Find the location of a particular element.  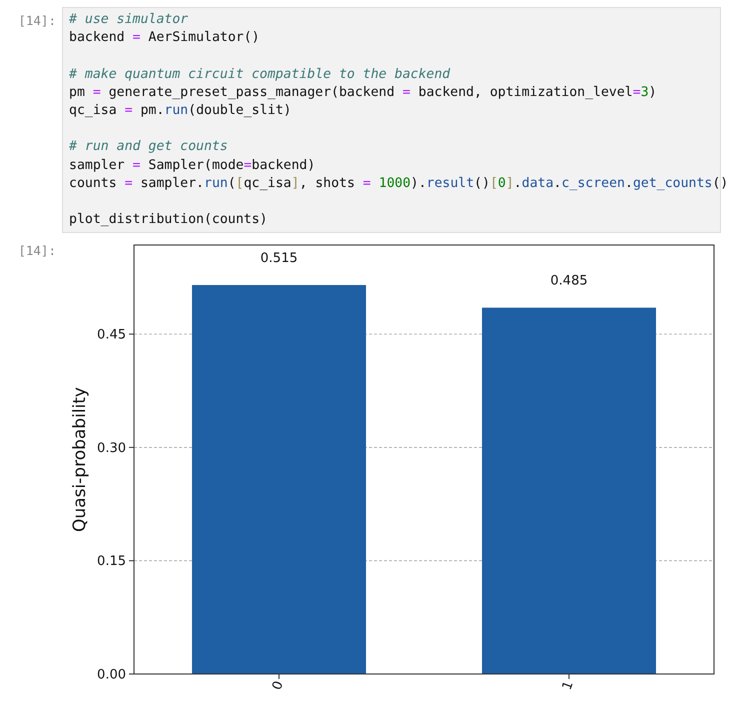

tick-label: 0.45 is located at coordinates (111, 336).